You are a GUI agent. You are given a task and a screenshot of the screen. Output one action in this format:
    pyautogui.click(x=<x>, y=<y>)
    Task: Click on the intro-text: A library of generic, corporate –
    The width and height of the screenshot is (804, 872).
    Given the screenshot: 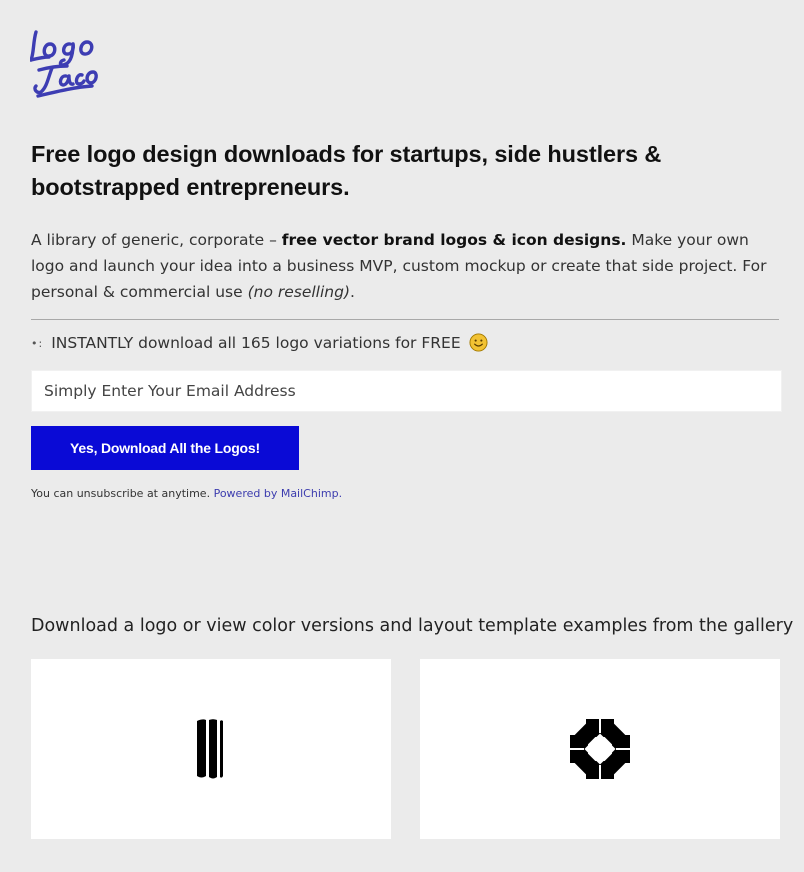 What is the action you would take?
    pyautogui.click(x=156, y=240)
    